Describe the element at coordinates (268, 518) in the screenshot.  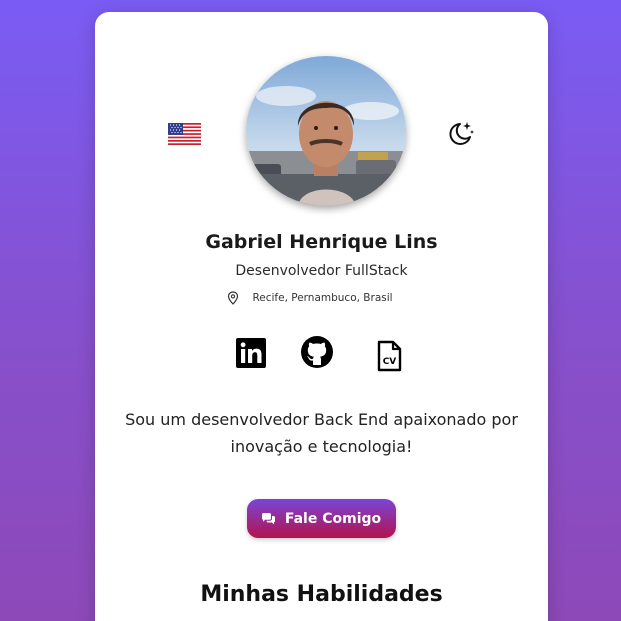
I see `chat-icon` at that location.